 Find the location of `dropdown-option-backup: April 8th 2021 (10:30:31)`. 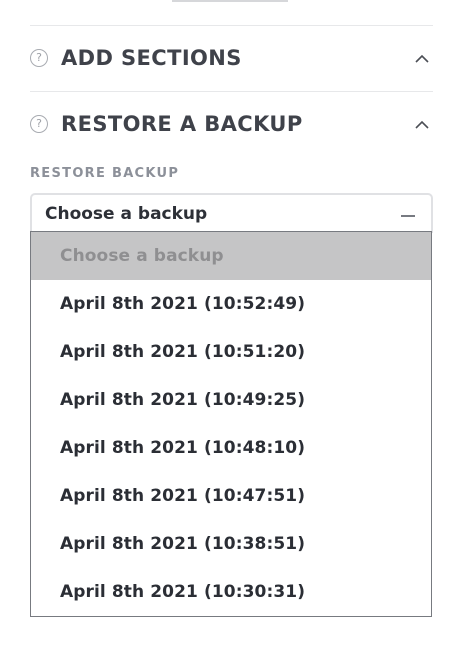

dropdown-option-backup: April 8th 2021 (10:30:31) is located at coordinates (231, 592).